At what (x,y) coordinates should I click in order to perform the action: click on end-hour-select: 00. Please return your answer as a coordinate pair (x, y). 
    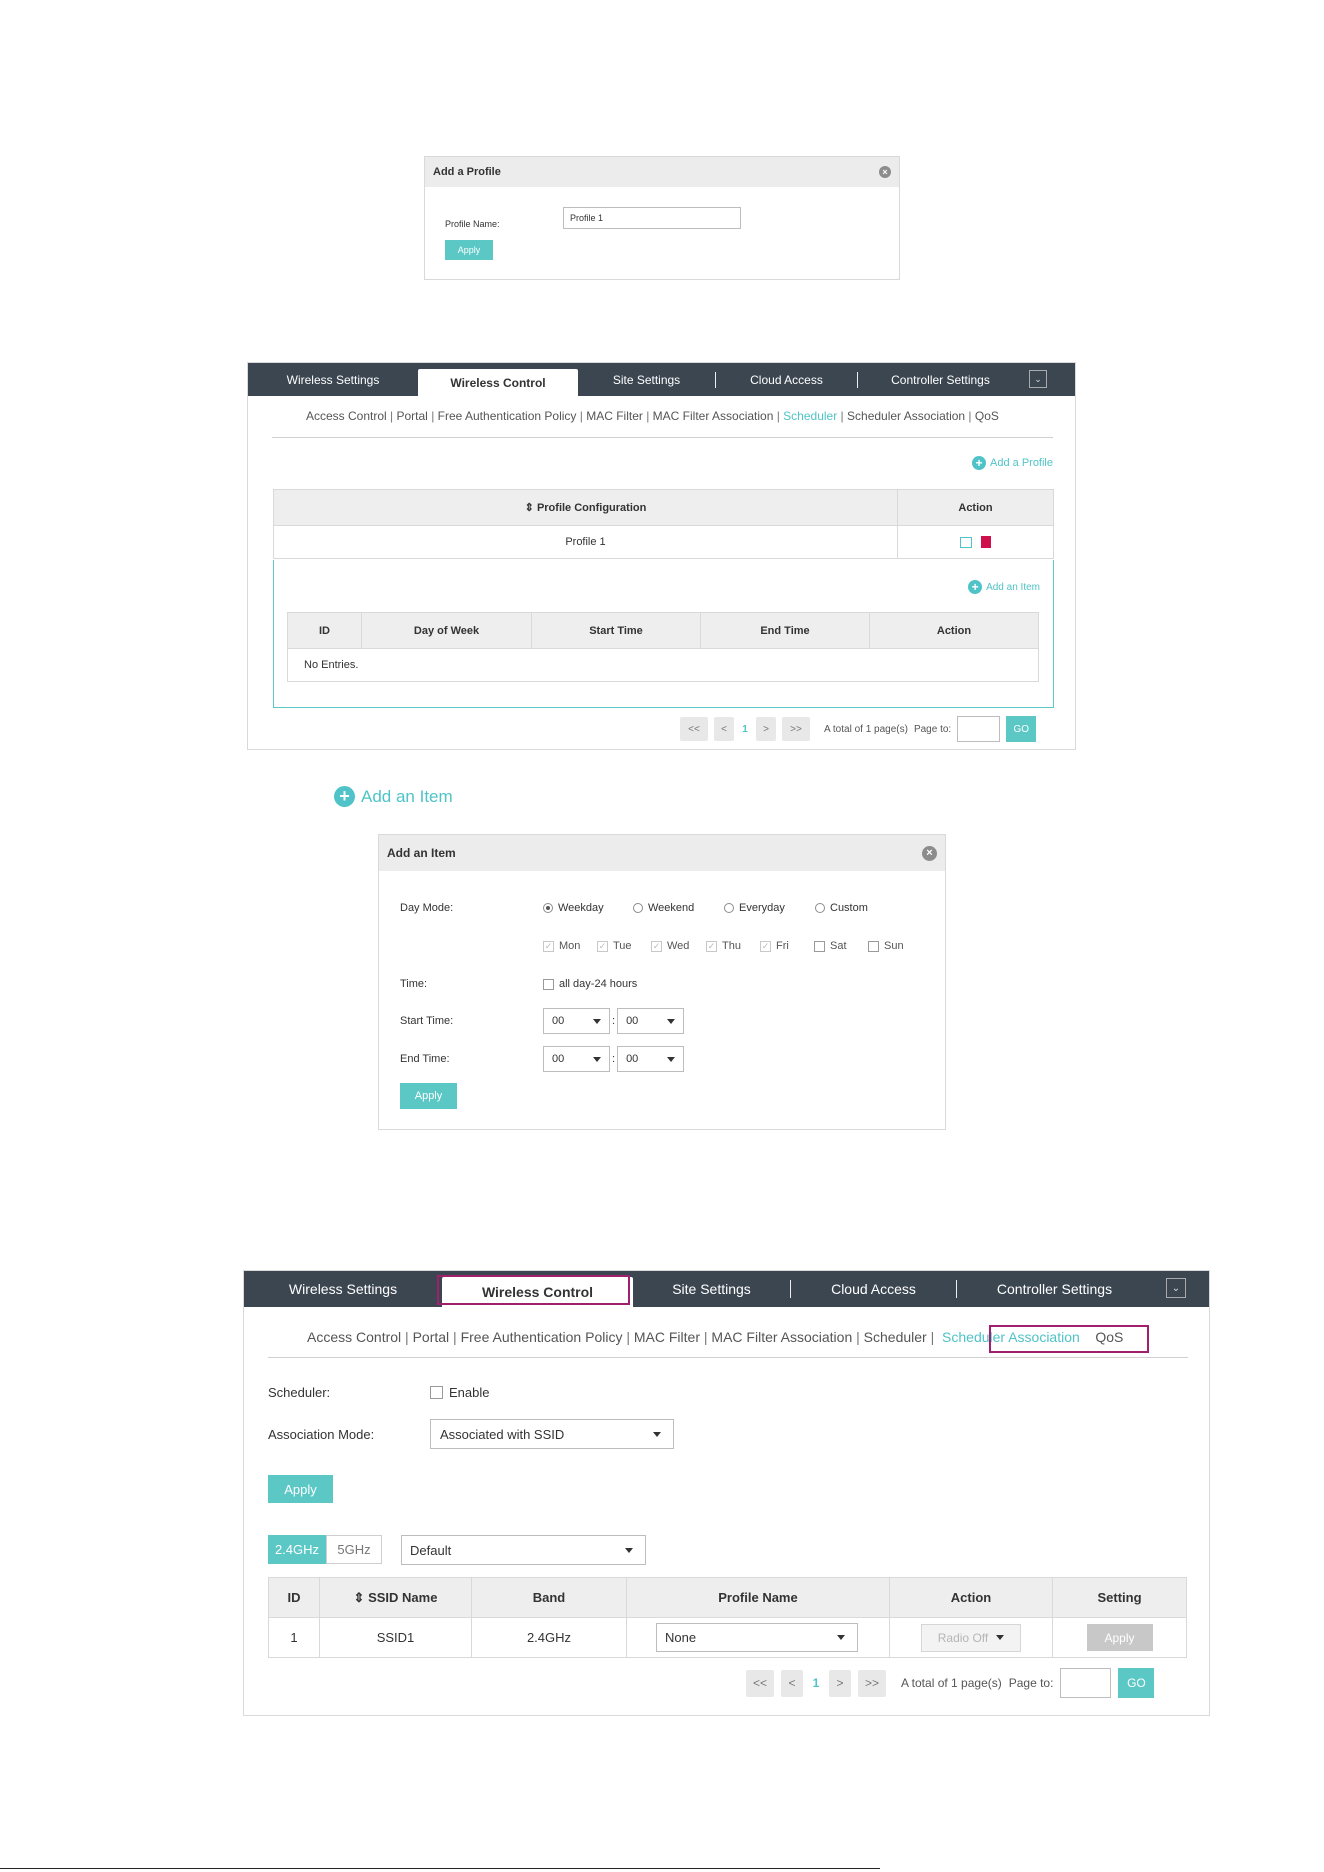
    Looking at the image, I should click on (576, 1059).